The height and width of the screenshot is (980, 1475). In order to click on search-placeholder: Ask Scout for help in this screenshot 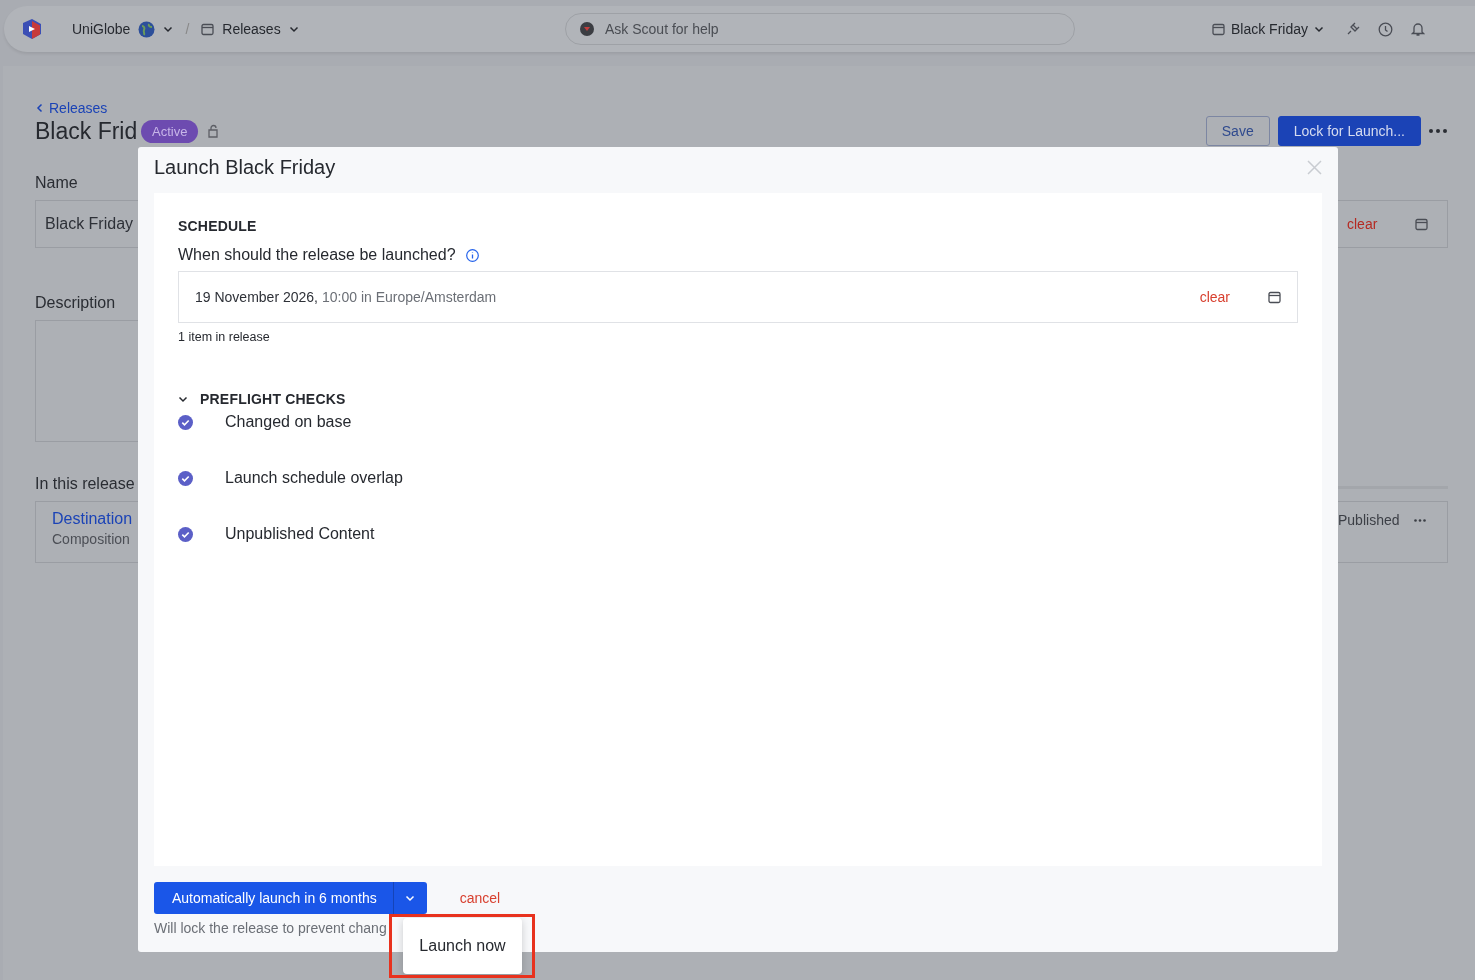, I will do `click(662, 29)`.